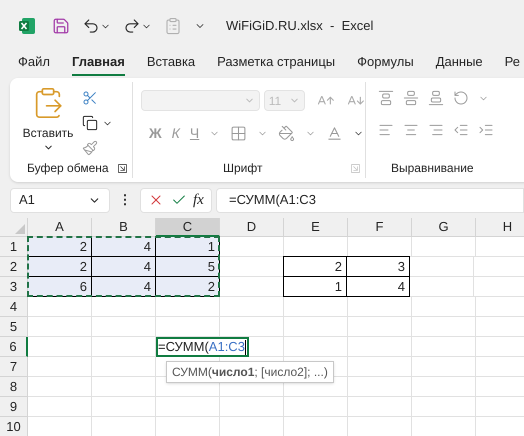 The height and width of the screenshot is (436, 524). I want to click on decrease-indent-icon, so click(461, 130).